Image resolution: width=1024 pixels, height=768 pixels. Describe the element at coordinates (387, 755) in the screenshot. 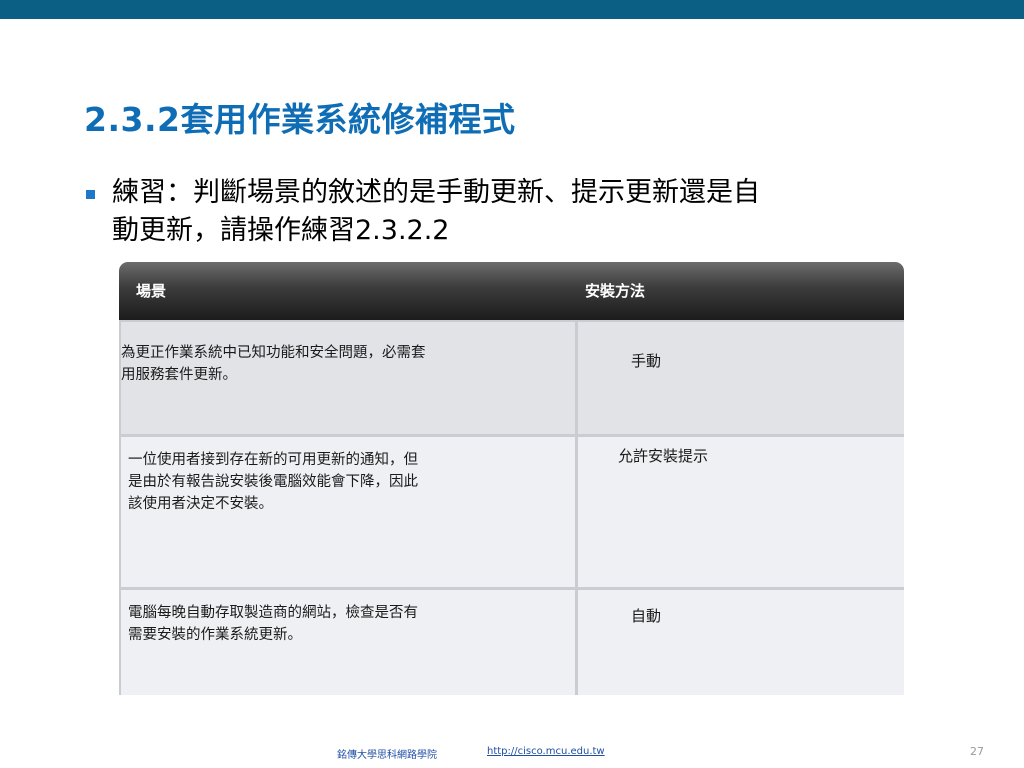

I see `footer-organization: 銘傳大學思科網路學院` at that location.